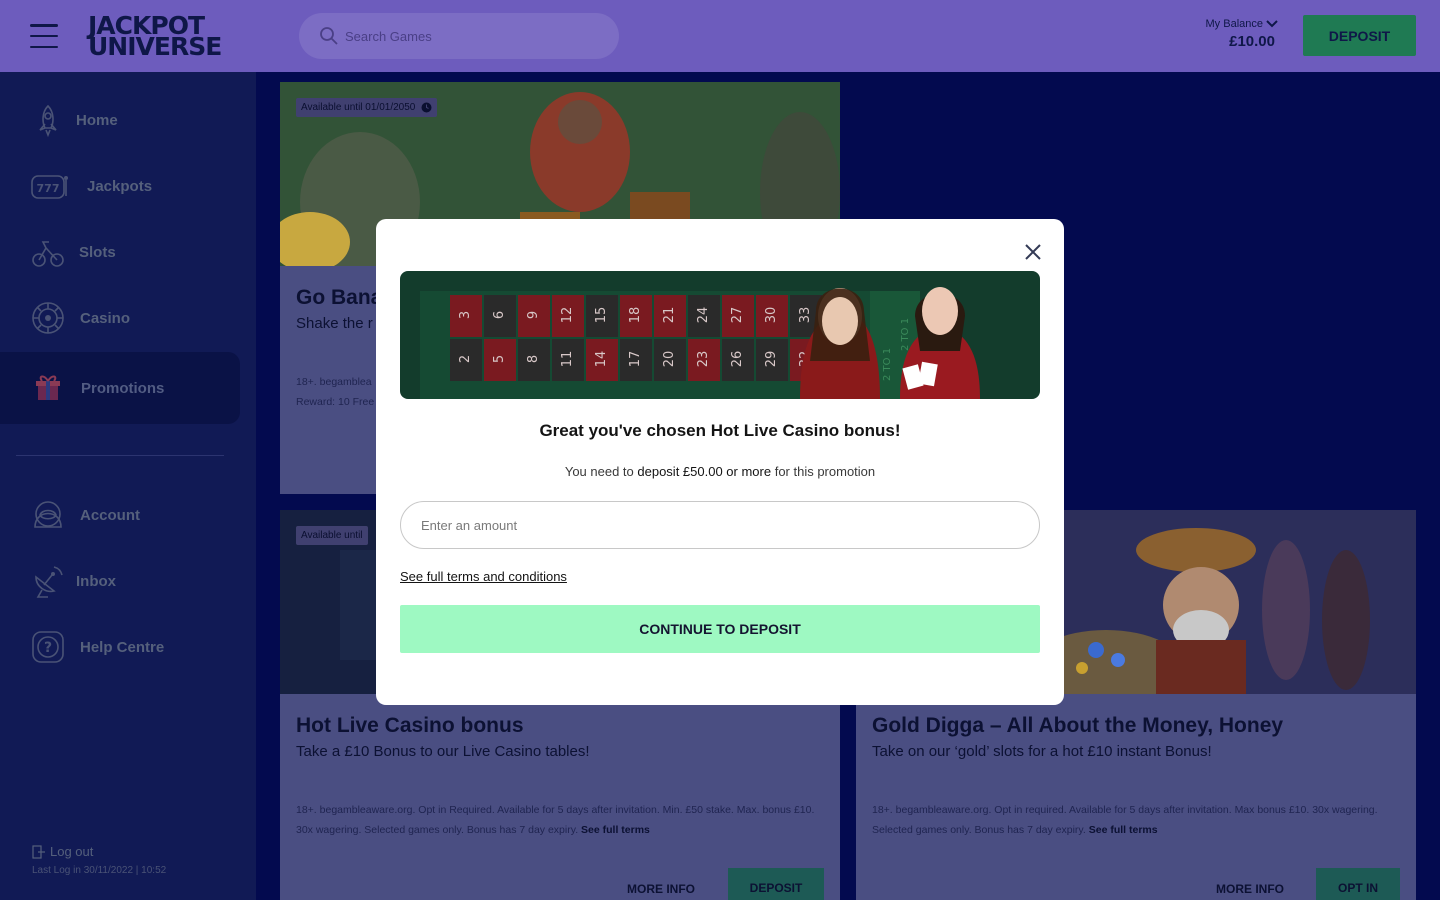 This screenshot has height=900, width=1440. I want to click on roulette-number: 8, so click(533, 359).